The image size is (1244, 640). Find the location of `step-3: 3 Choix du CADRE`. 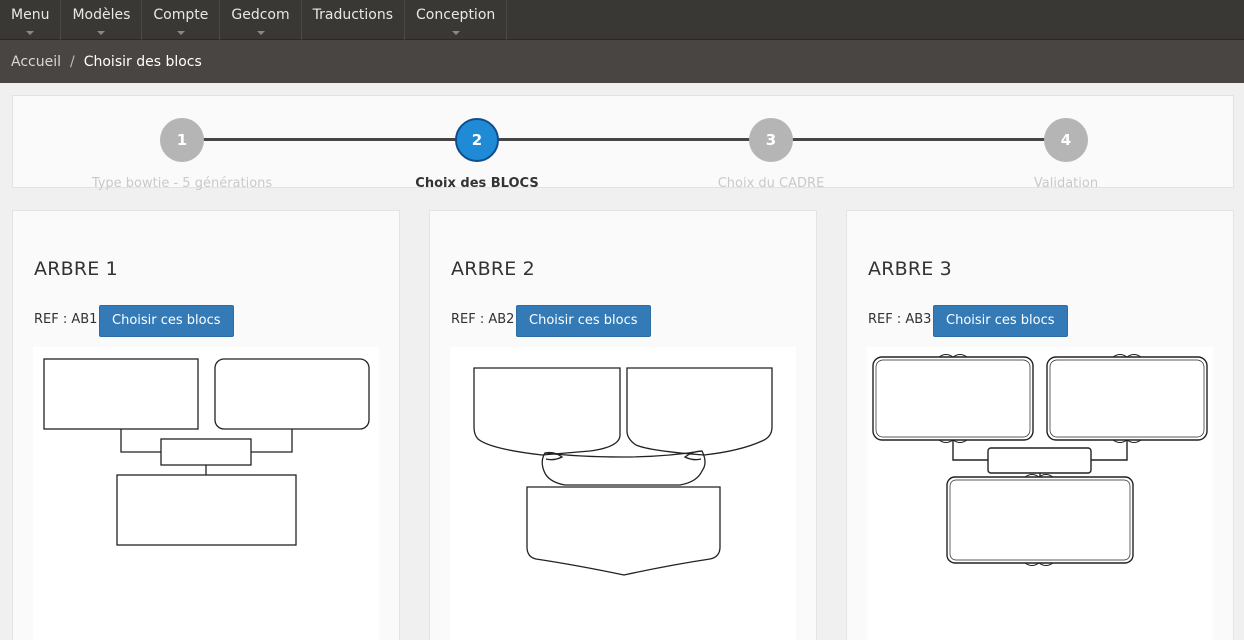

step-3: 3 Choix du CADRE is located at coordinates (771, 154).